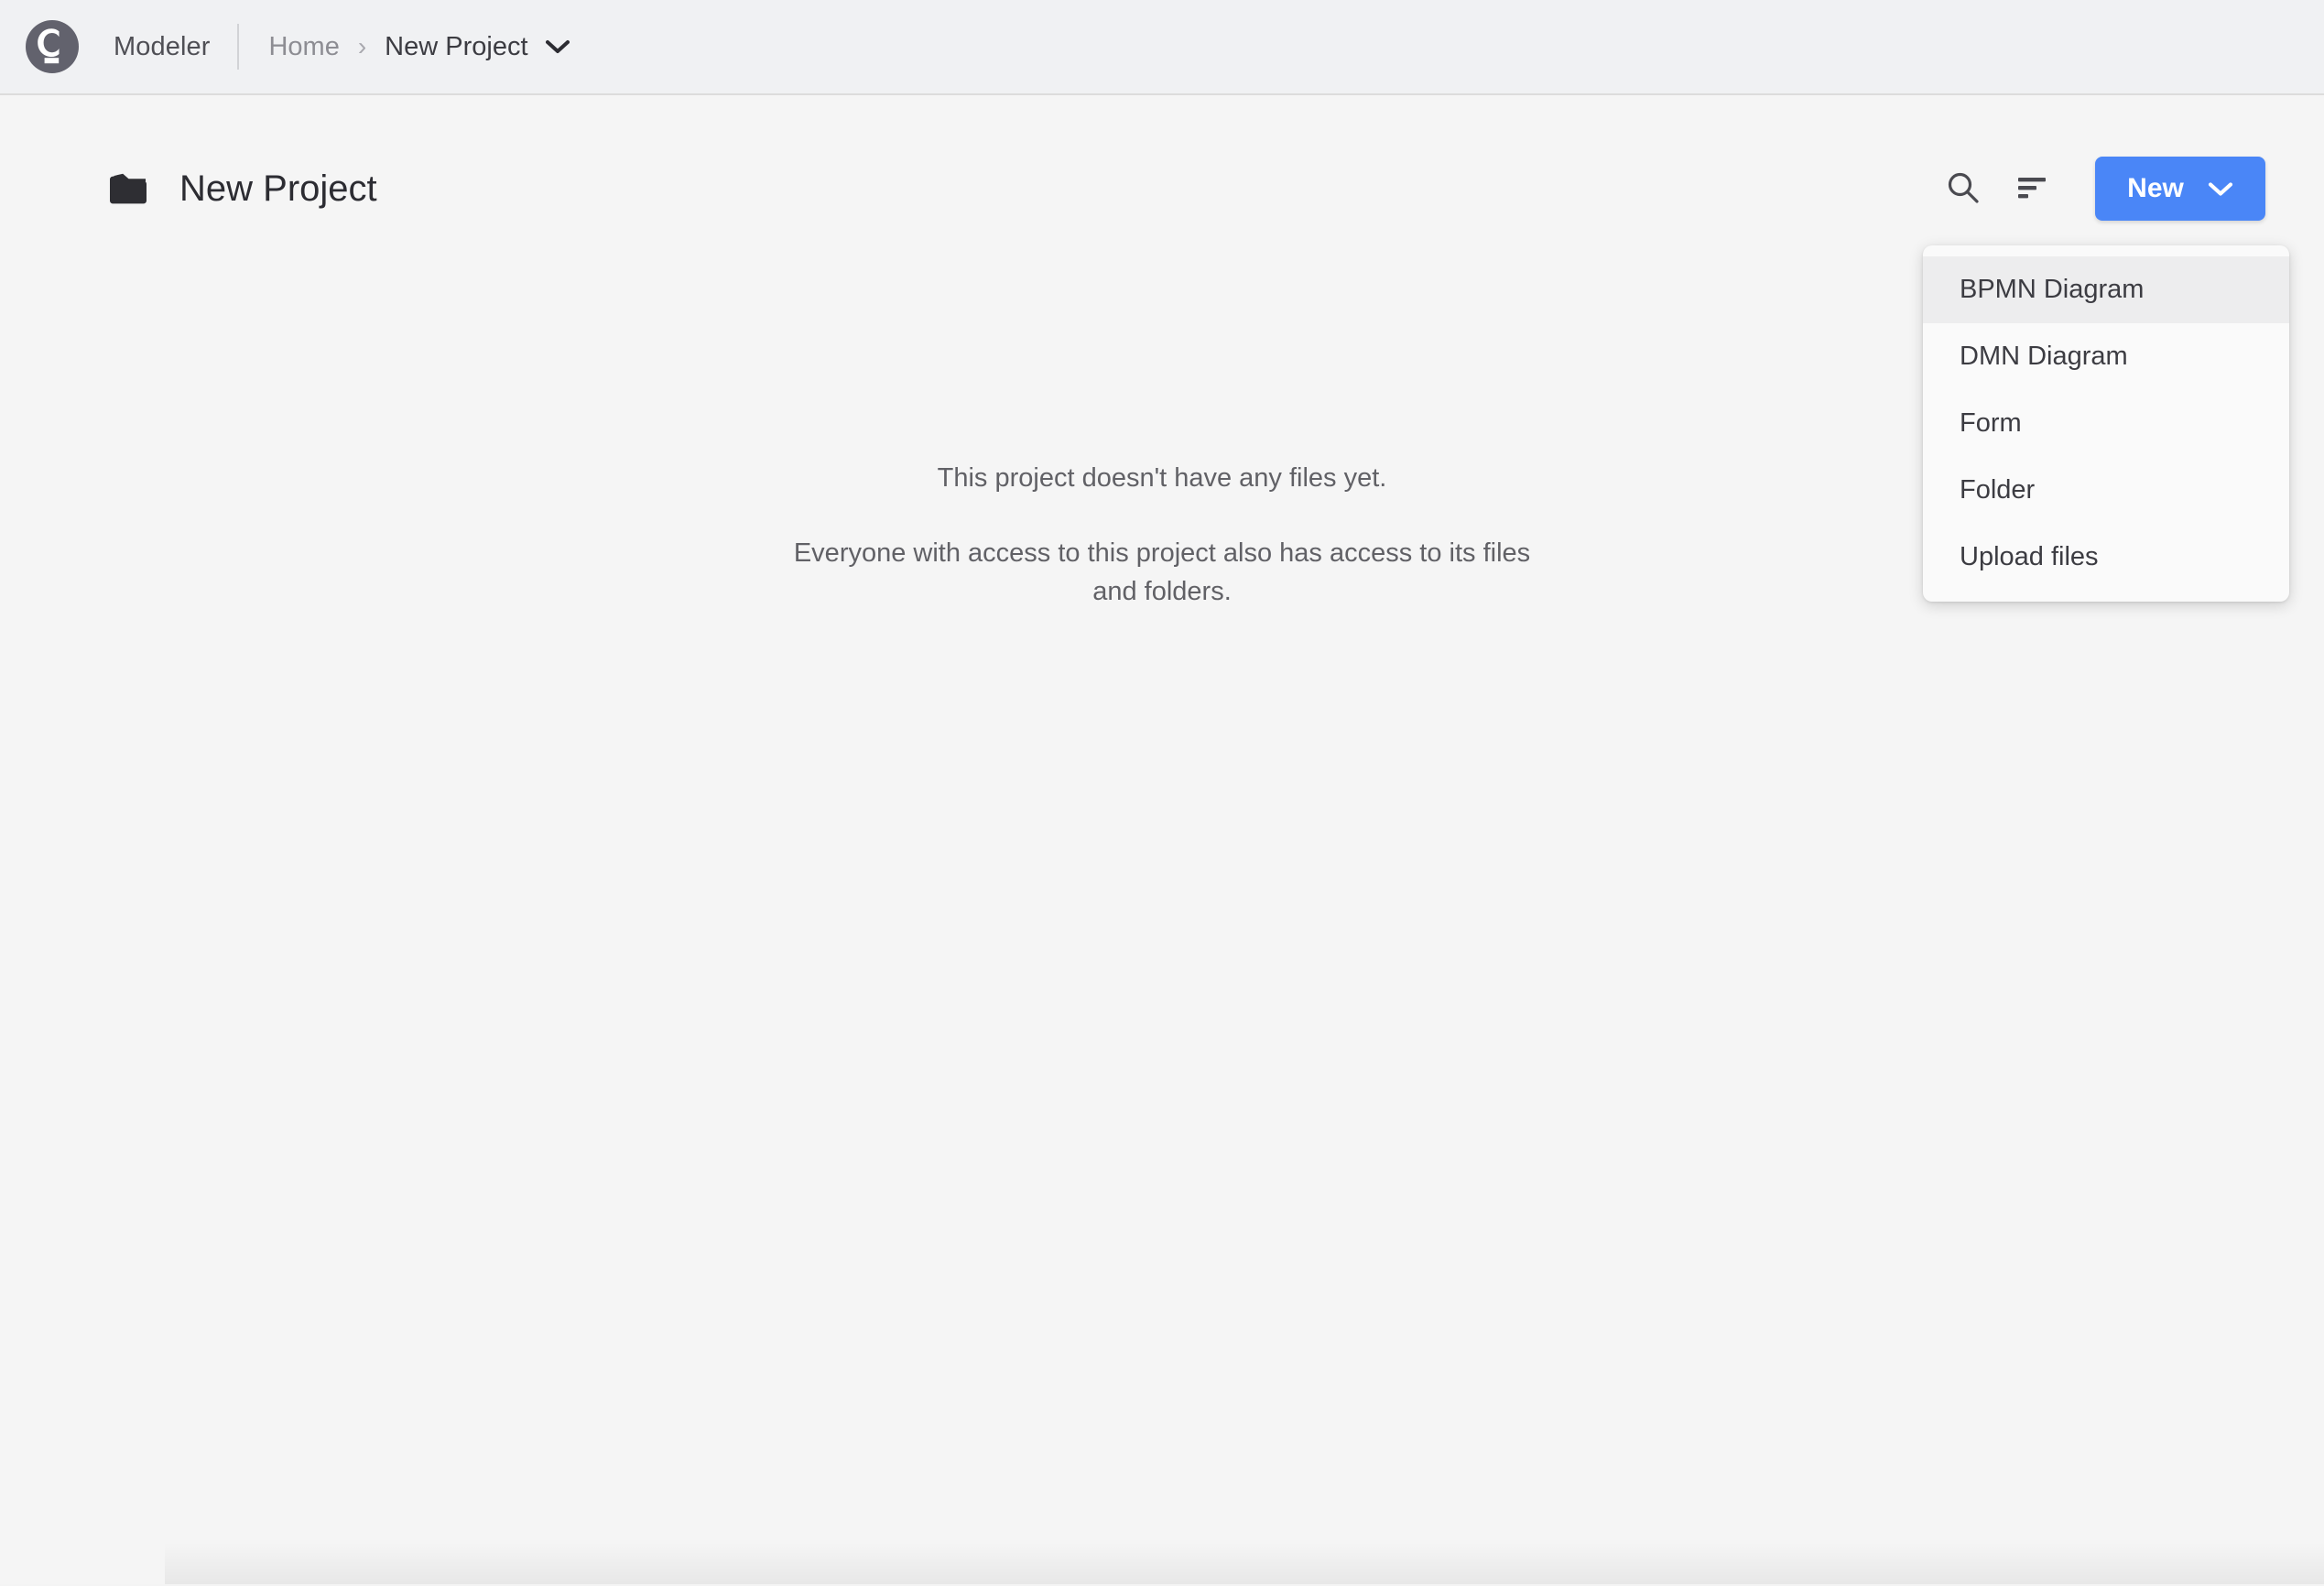 The height and width of the screenshot is (1586, 2324). Describe the element at coordinates (1162, 47) in the screenshot. I see `top-bar: Modeler Home › New Project` at that location.